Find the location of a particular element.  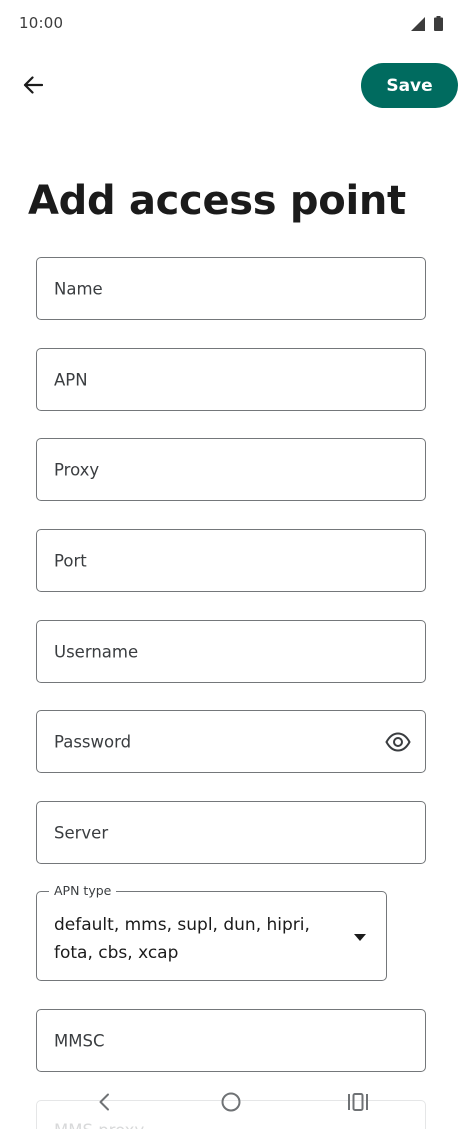

server-field: Server is located at coordinates (231, 832).